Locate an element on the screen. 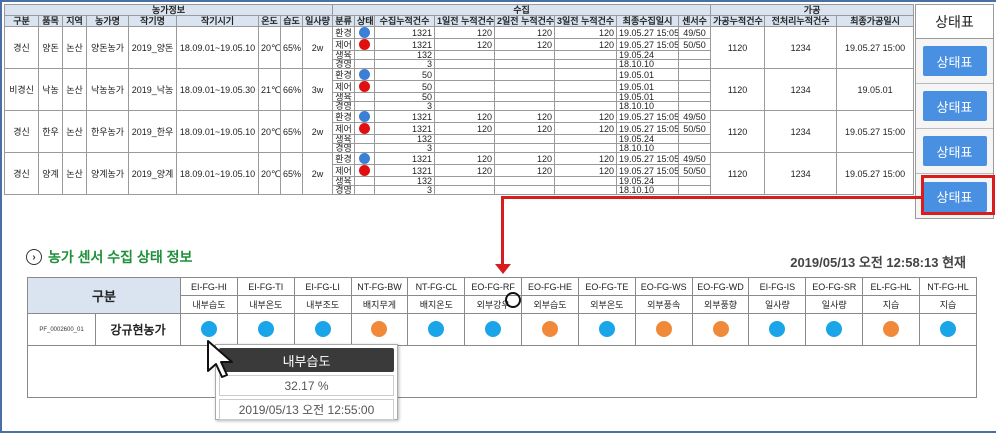 This screenshot has height=433, width=996. column-header: 최종수집일시 is located at coordinates (648, 21).